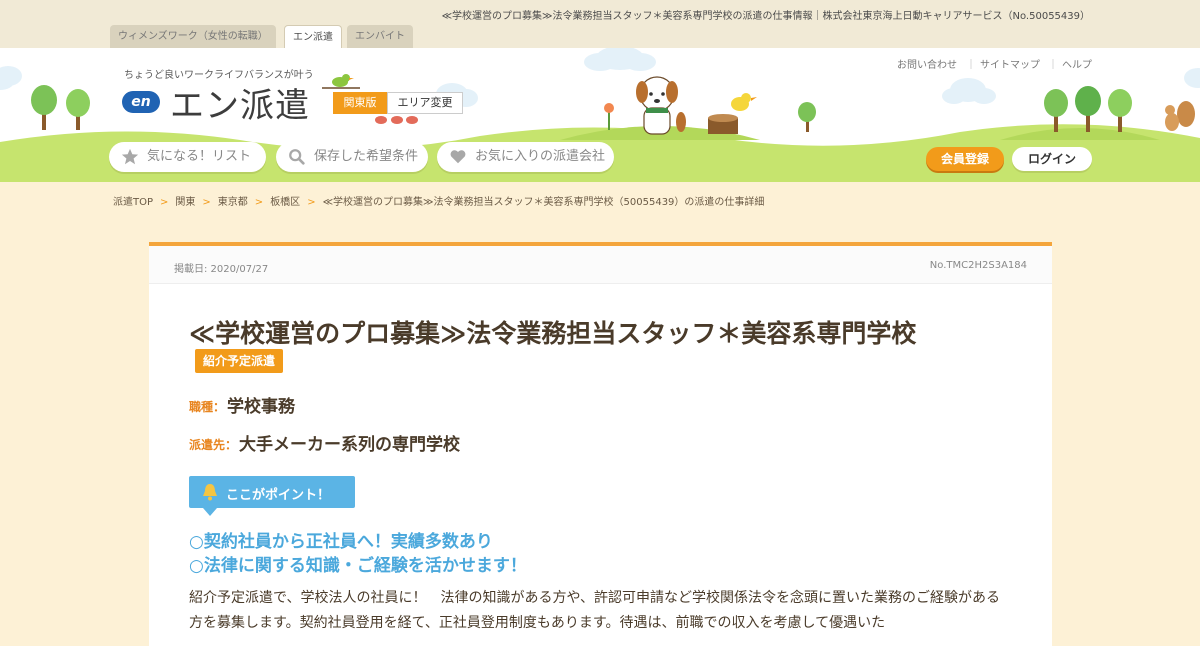 This screenshot has height=646, width=1200. Describe the element at coordinates (349, 445) in the screenshot. I see `employer: 大手メーカー系列の専門学校` at that location.